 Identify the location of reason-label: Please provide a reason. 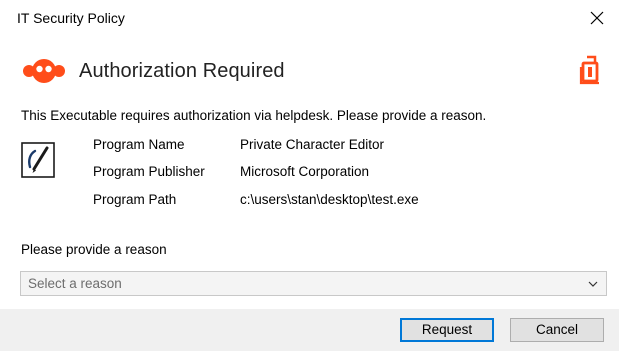
(94, 249).